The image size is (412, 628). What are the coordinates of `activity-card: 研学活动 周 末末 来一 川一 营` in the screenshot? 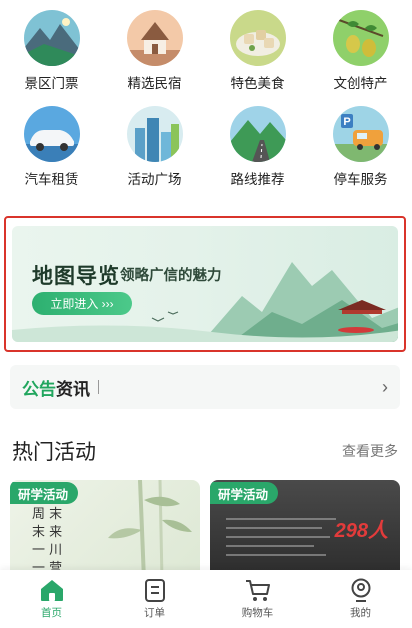 It's located at (105, 530).